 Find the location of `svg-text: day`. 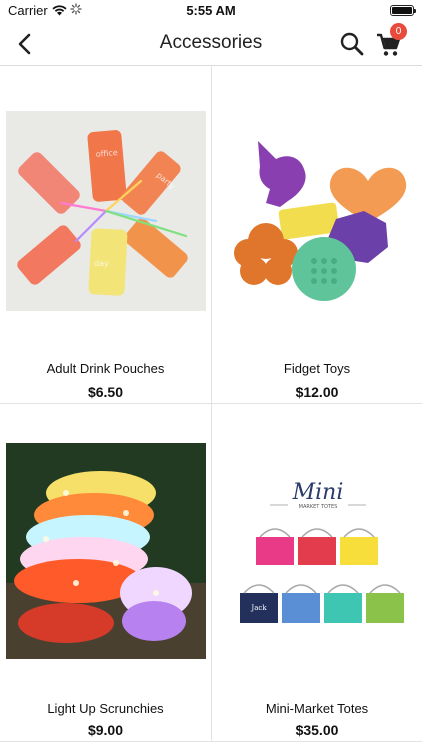

svg-text: day is located at coordinates (101, 263).